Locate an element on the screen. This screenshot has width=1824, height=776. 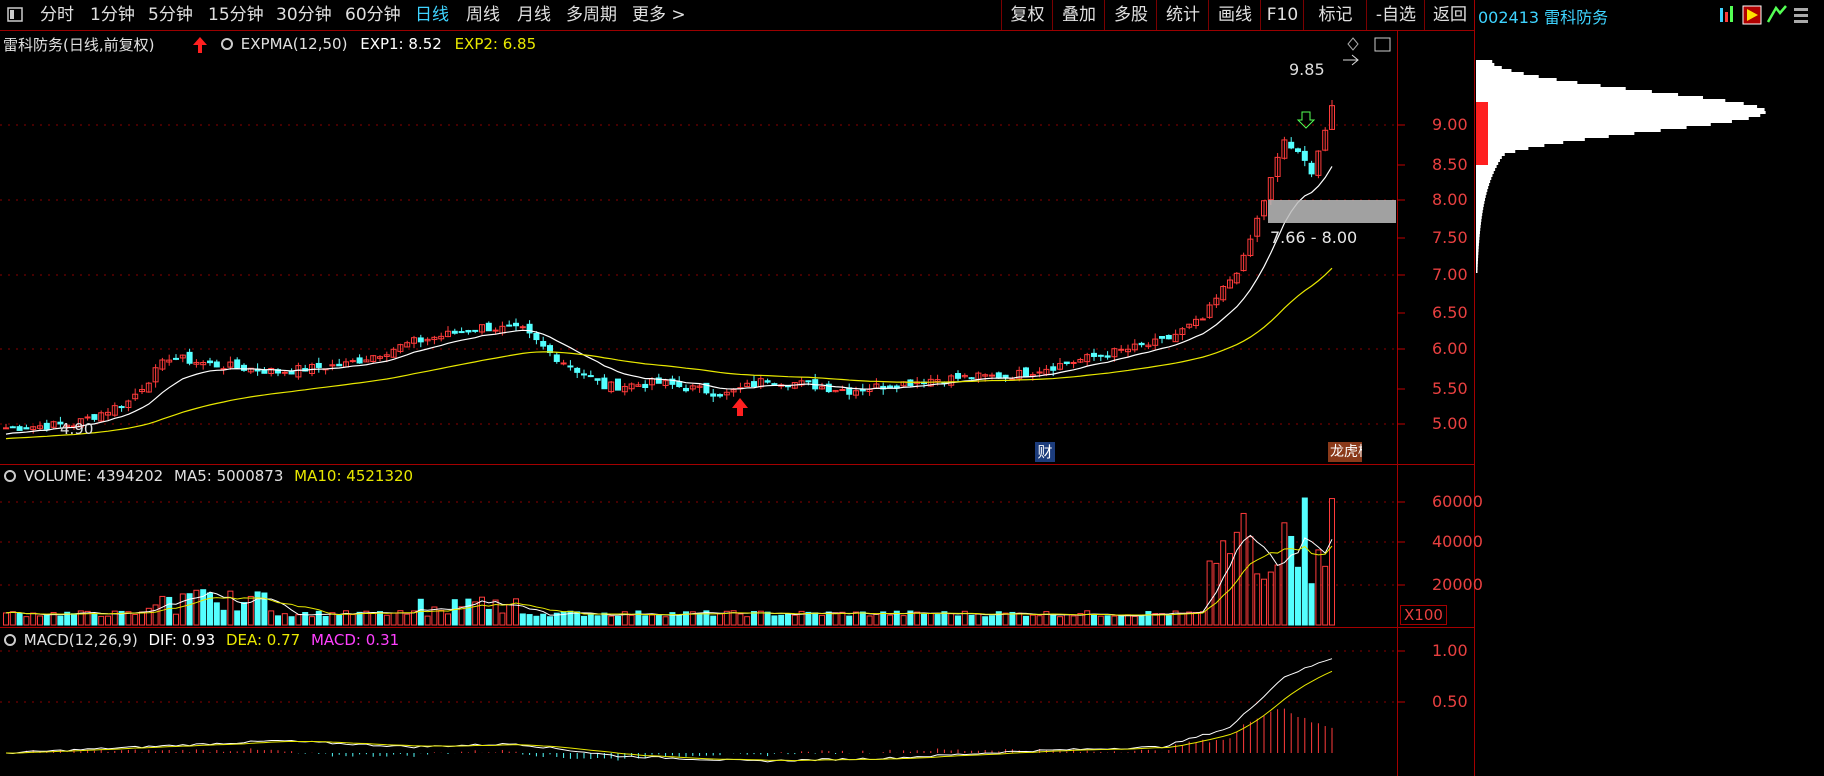
high-price-label: 9.85 is located at coordinates (1307, 69).